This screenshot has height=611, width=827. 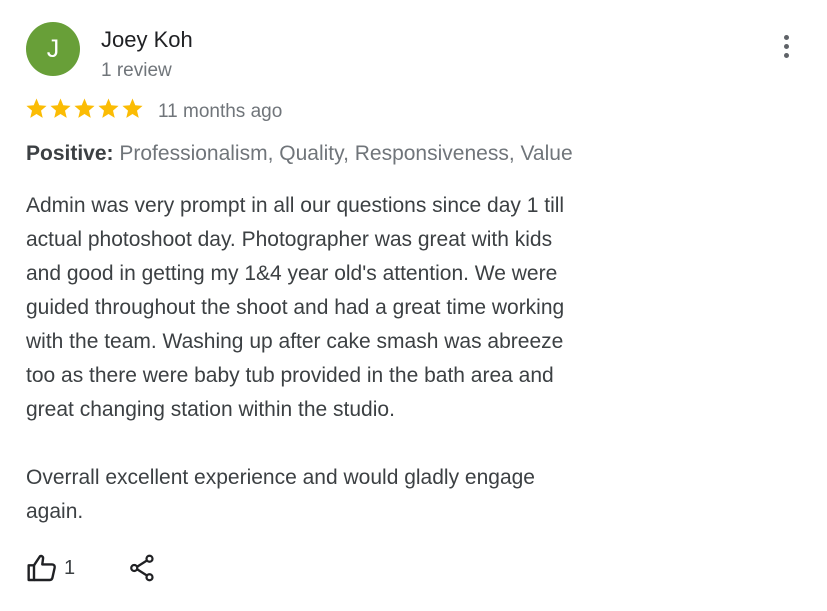 I want to click on more-options-button, so click(x=786, y=46).